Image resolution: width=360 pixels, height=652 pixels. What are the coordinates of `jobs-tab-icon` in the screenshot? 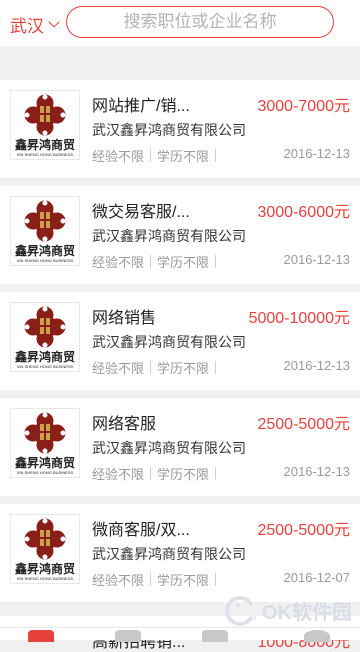 It's located at (128, 636).